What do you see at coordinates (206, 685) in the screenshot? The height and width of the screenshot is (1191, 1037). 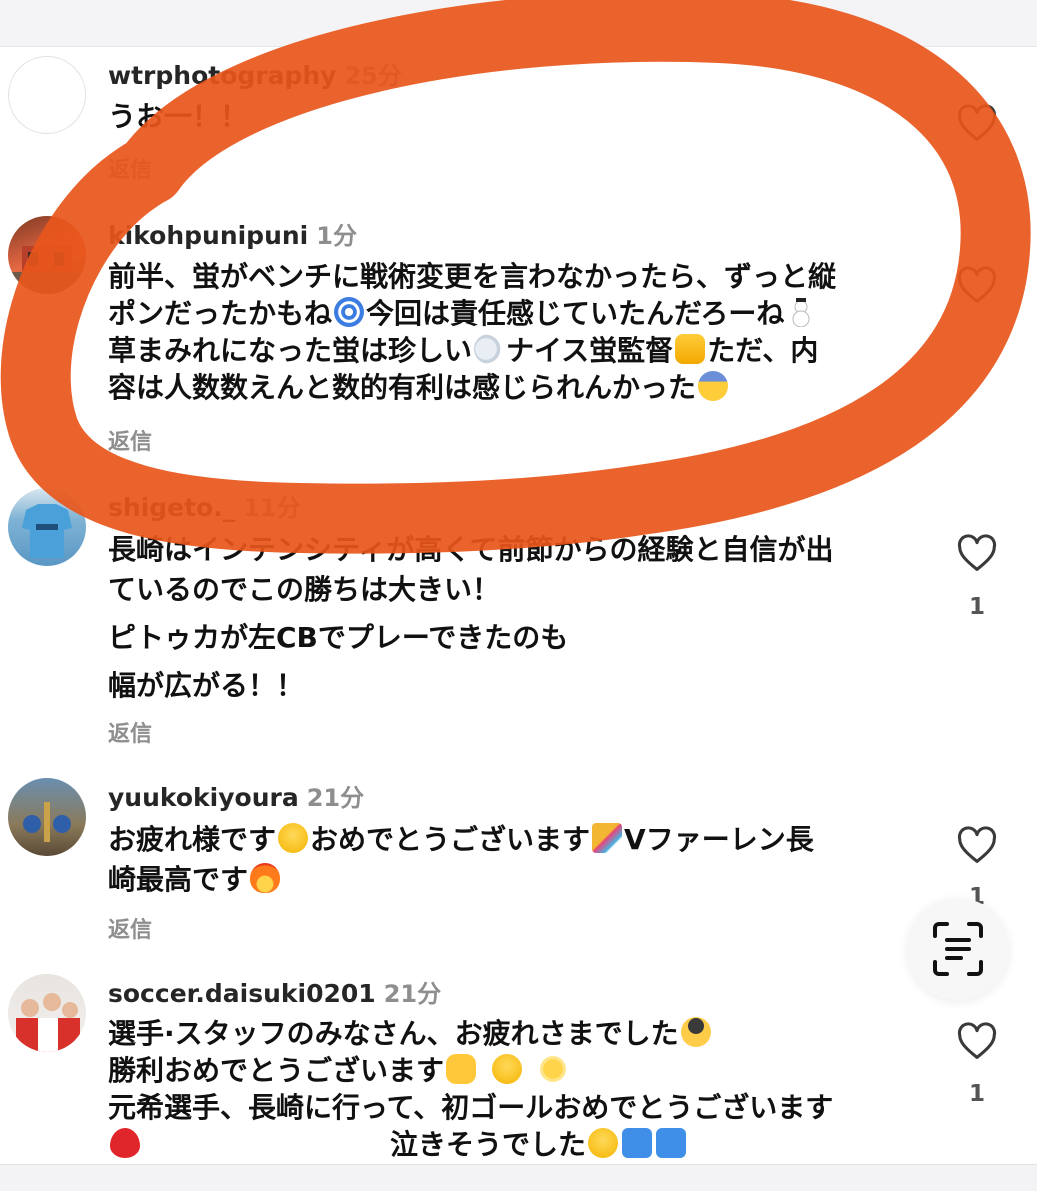 I see `comment-line: 幅が広がる！！` at bounding box center [206, 685].